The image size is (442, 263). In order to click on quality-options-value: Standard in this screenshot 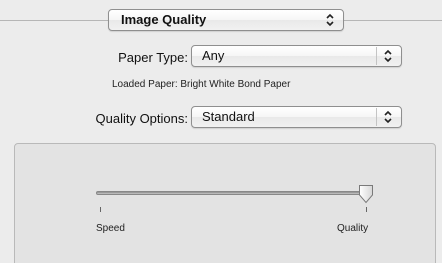, I will do `click(228, 116)`.